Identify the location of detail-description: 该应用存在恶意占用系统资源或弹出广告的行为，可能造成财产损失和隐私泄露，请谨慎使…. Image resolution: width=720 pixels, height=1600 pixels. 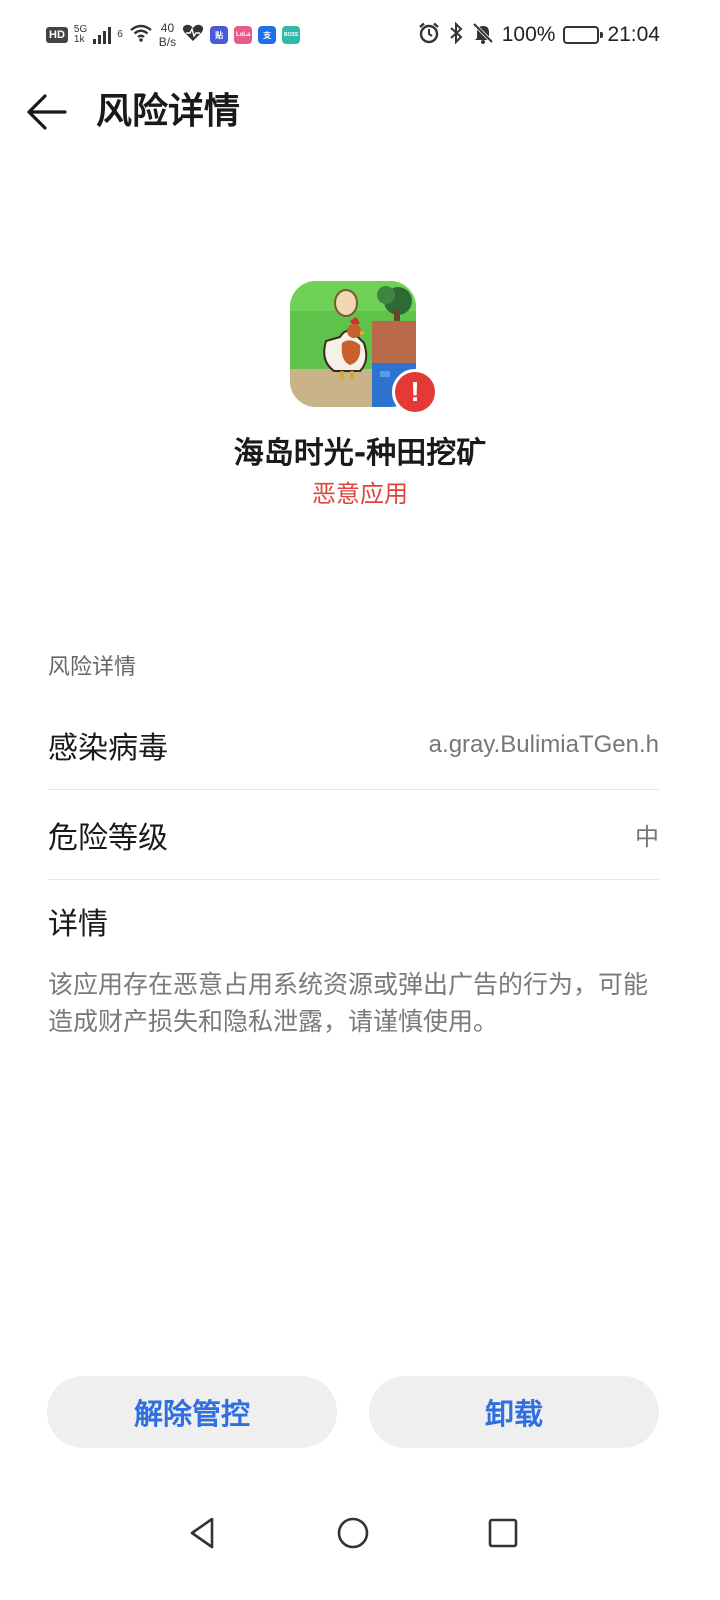
(348, 1003).